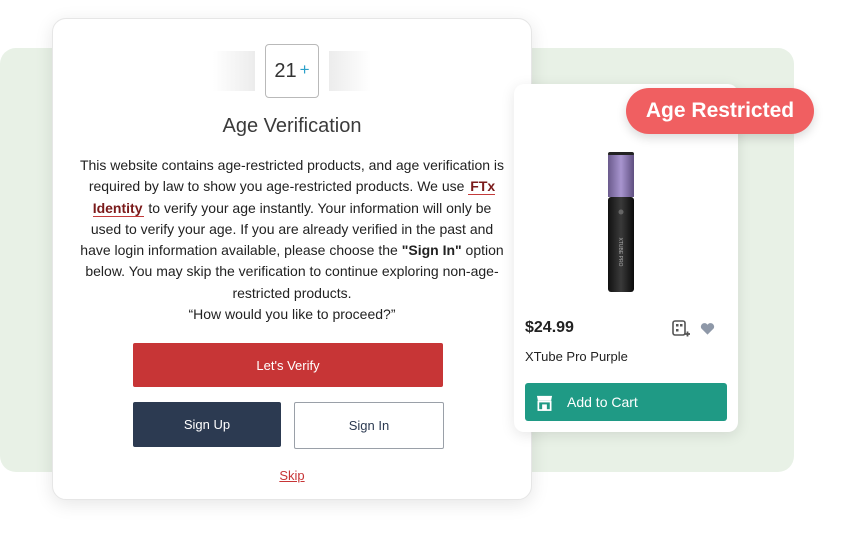  I want to click on proceed-question: “How would you like to proceed?”, so click(292, 314).